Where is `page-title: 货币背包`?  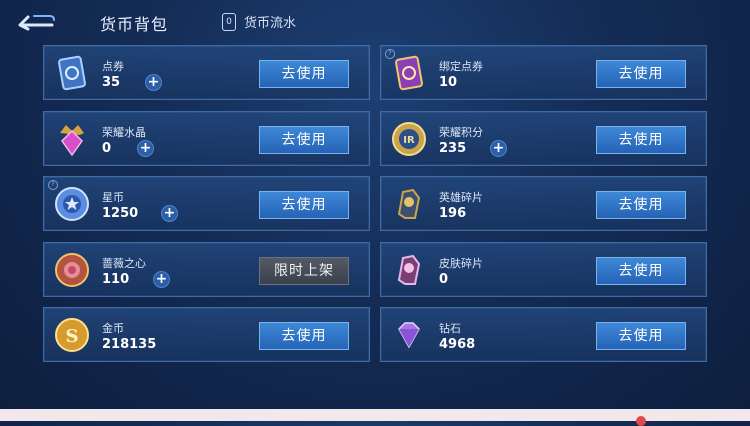
page-title: 货币背包 is located at coordinates (134, 24).